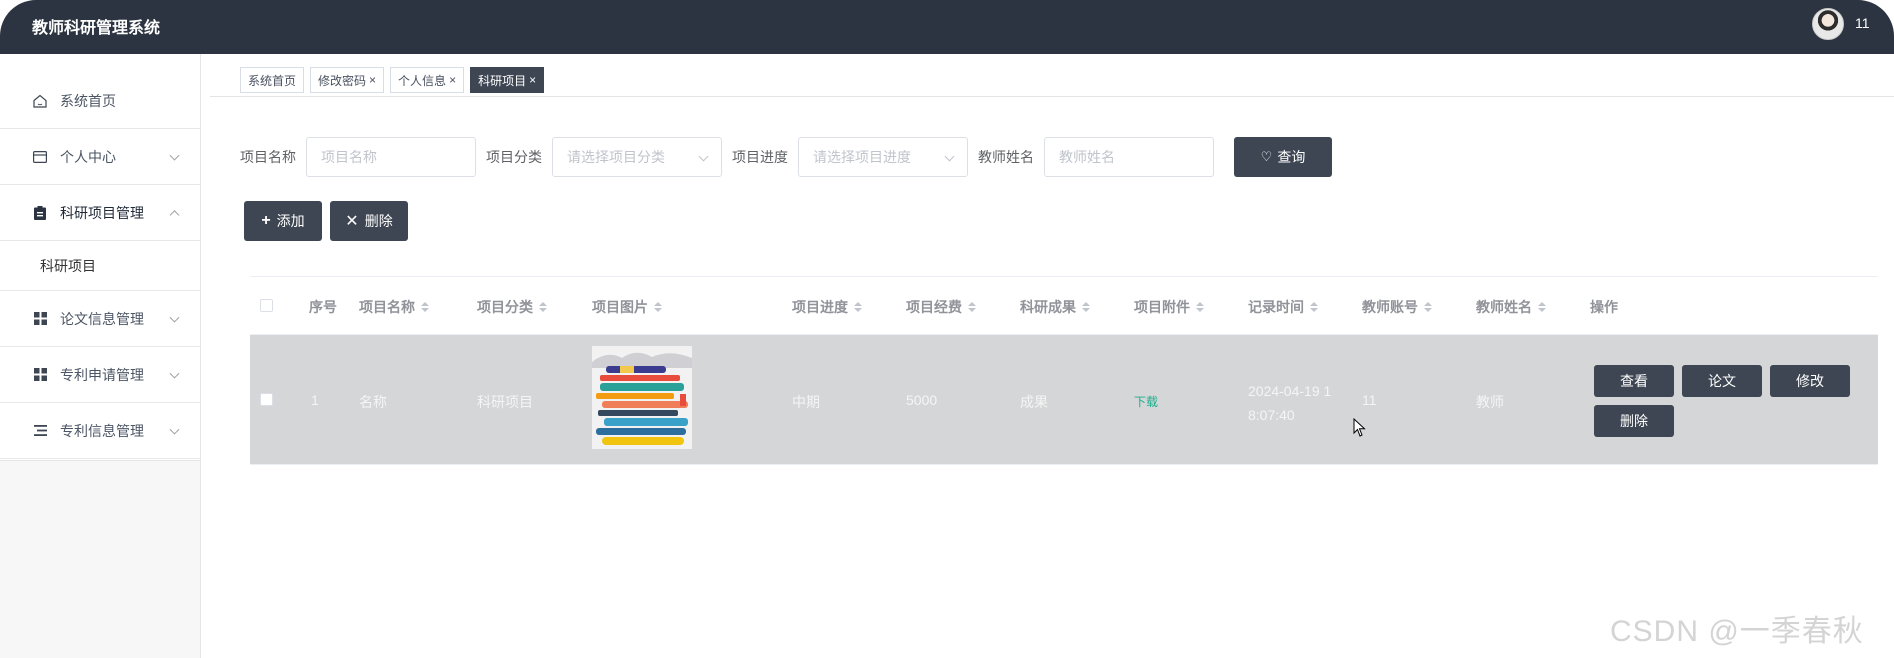 This screenshot has height=658, width=1894. I want to click on add-button: + 添加, so click(283, 221).